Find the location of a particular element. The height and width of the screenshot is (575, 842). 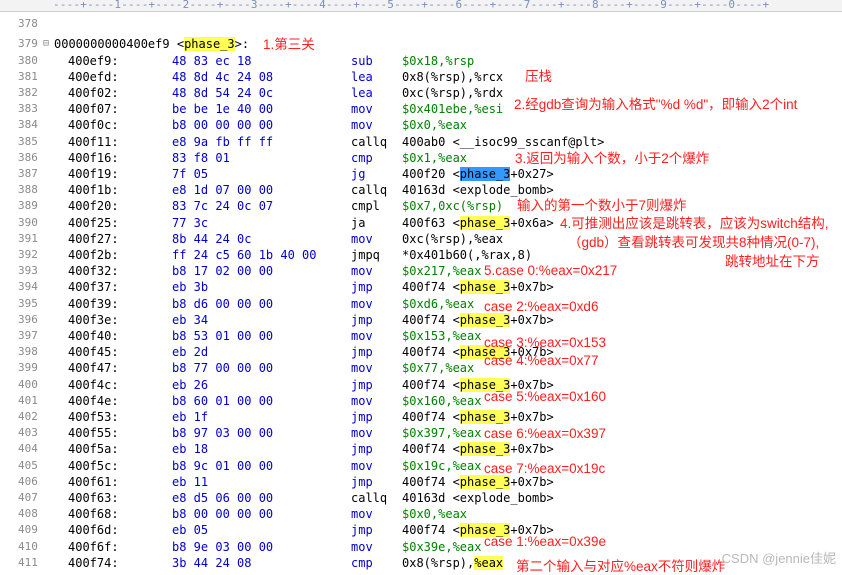

line-number: 382 is located at coordinates (28, 92).